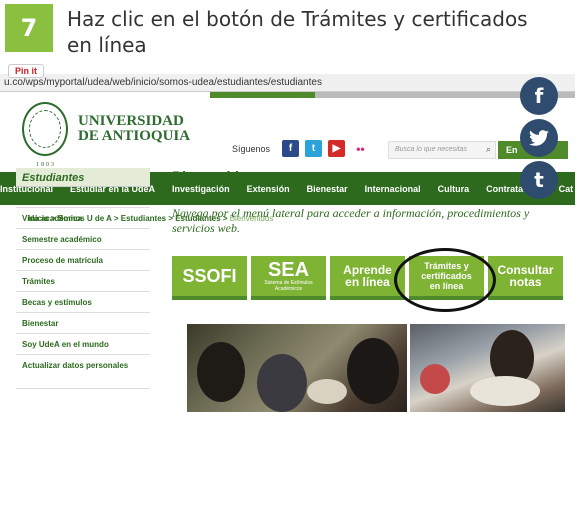 The height and width of the screenshot is (516, 582). Describe the element at coordinates (288, 286) in the screenshot. I see `sea-tile-subtitle: Sistema de Estímulos Académicos` at that location.